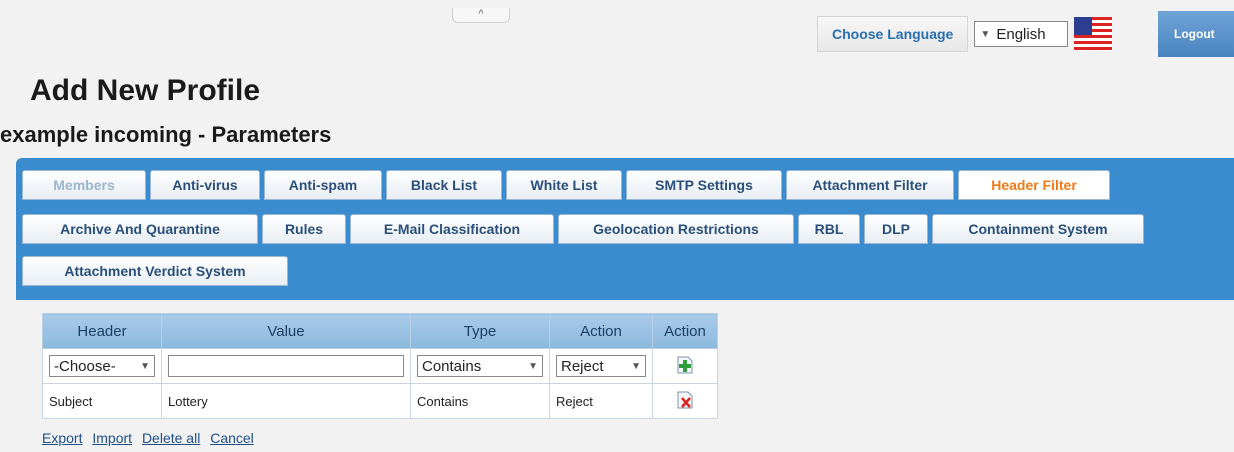 The height and width of the screenshot is (452, 1234). I want to click on import-link: Import, so click(112, 438).